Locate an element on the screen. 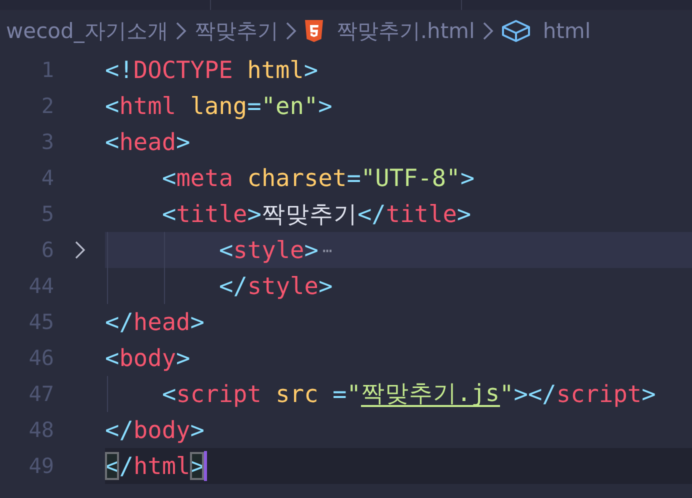 The height and width of the screenshot is (498, 692). code-line: <body> is located at coordinates (147, 358).